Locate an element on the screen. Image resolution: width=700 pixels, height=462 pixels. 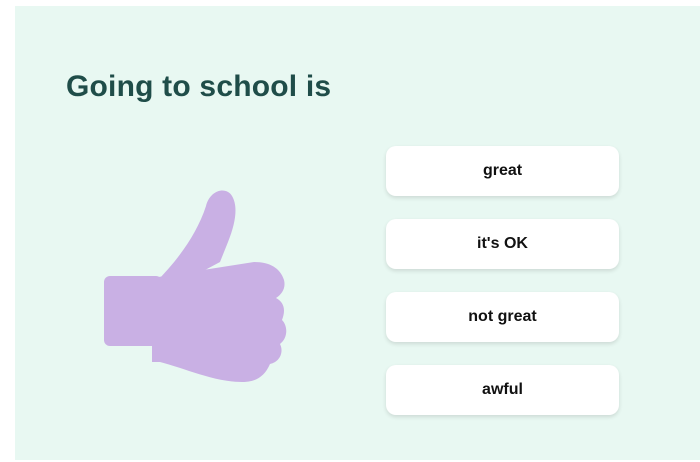
option-label: it's OK is located at coordinates (502, 243).